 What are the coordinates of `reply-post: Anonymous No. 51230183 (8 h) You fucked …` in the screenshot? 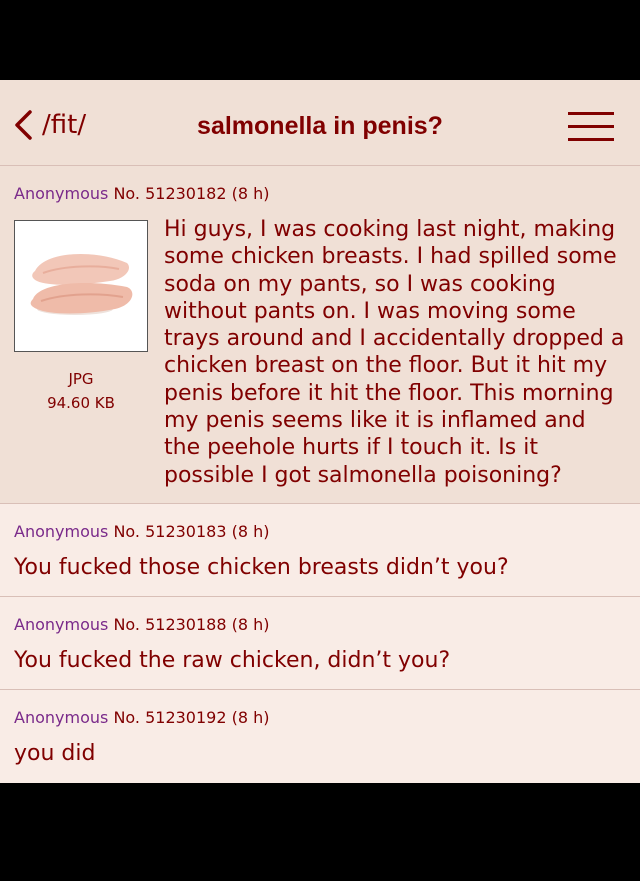 It's located at (320, 550).